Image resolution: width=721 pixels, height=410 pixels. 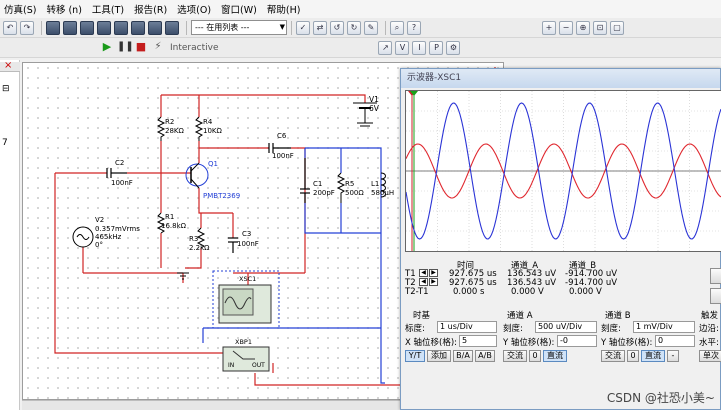 I want to click on forward-annotate-icon: ↻, so click(x=354, y=27).